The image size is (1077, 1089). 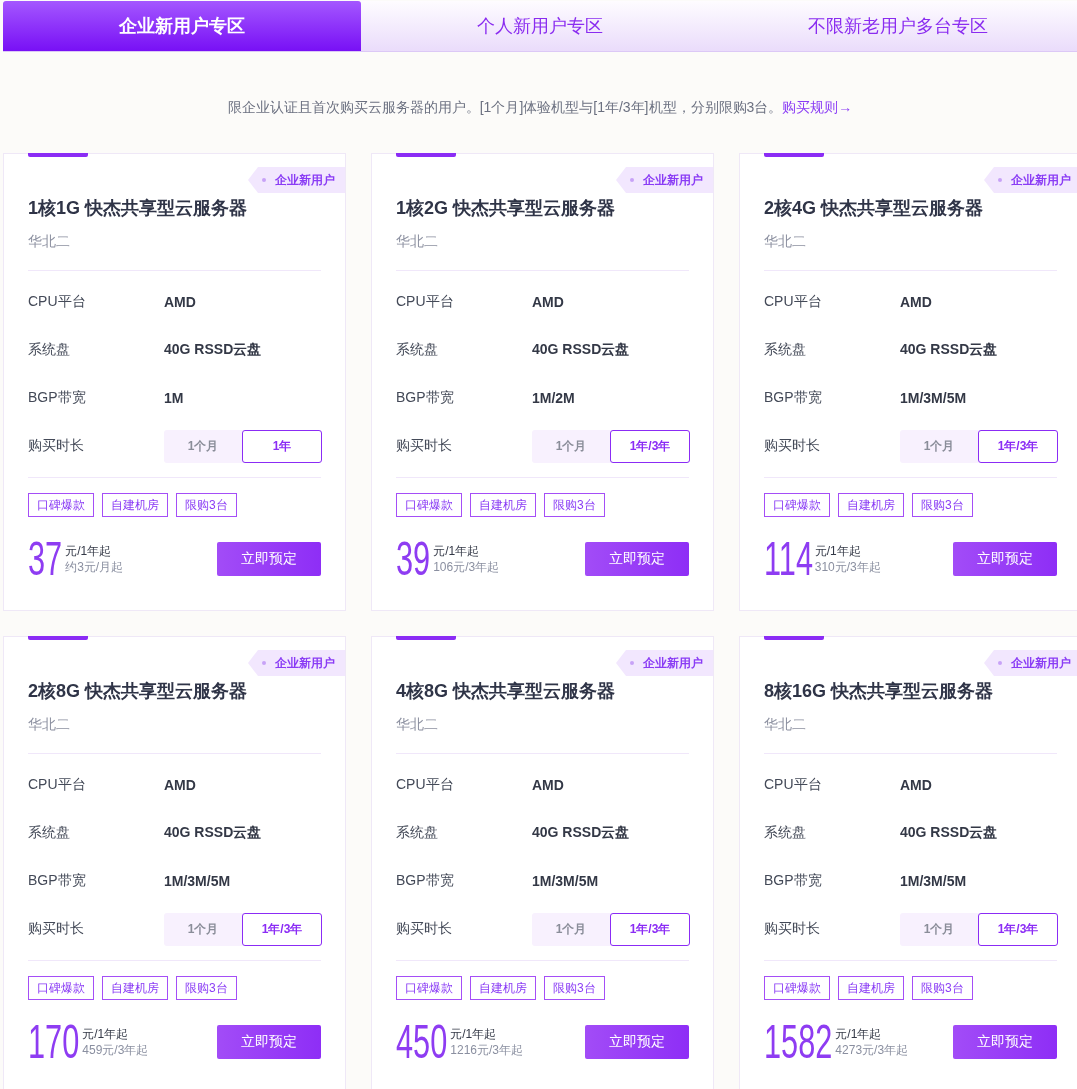 What do you see at coordinates (45, 559) in the screenshot?
I see `price-amount: 37` at bounding box center [45, 559].